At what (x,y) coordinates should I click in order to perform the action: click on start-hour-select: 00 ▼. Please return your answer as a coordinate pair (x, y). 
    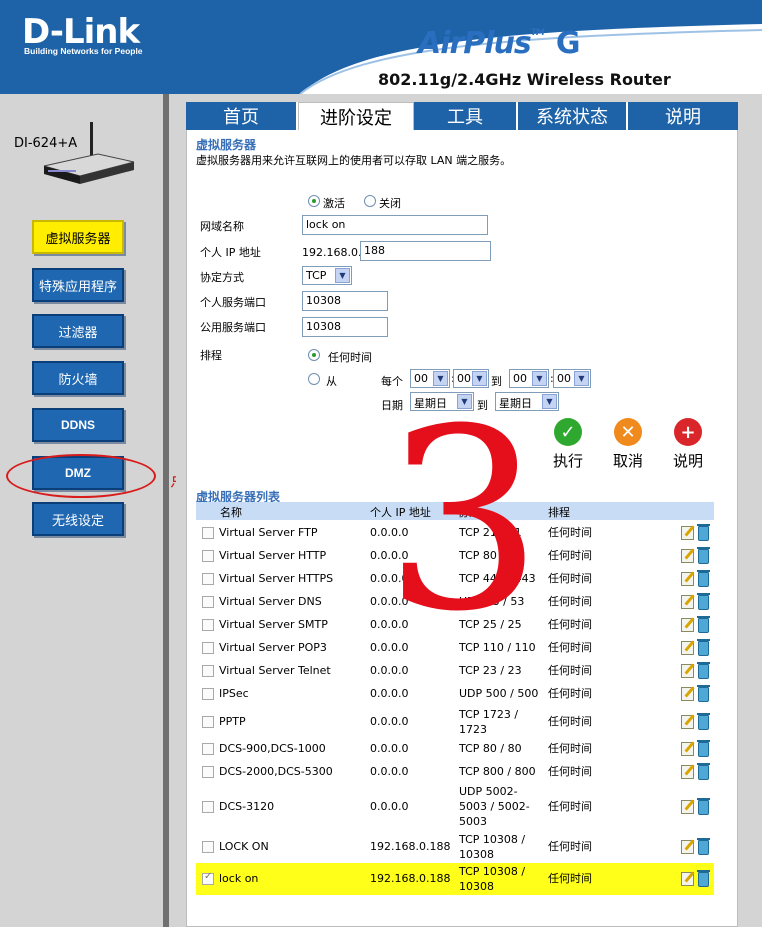
    Looking at the image, I should click on (430, 378).